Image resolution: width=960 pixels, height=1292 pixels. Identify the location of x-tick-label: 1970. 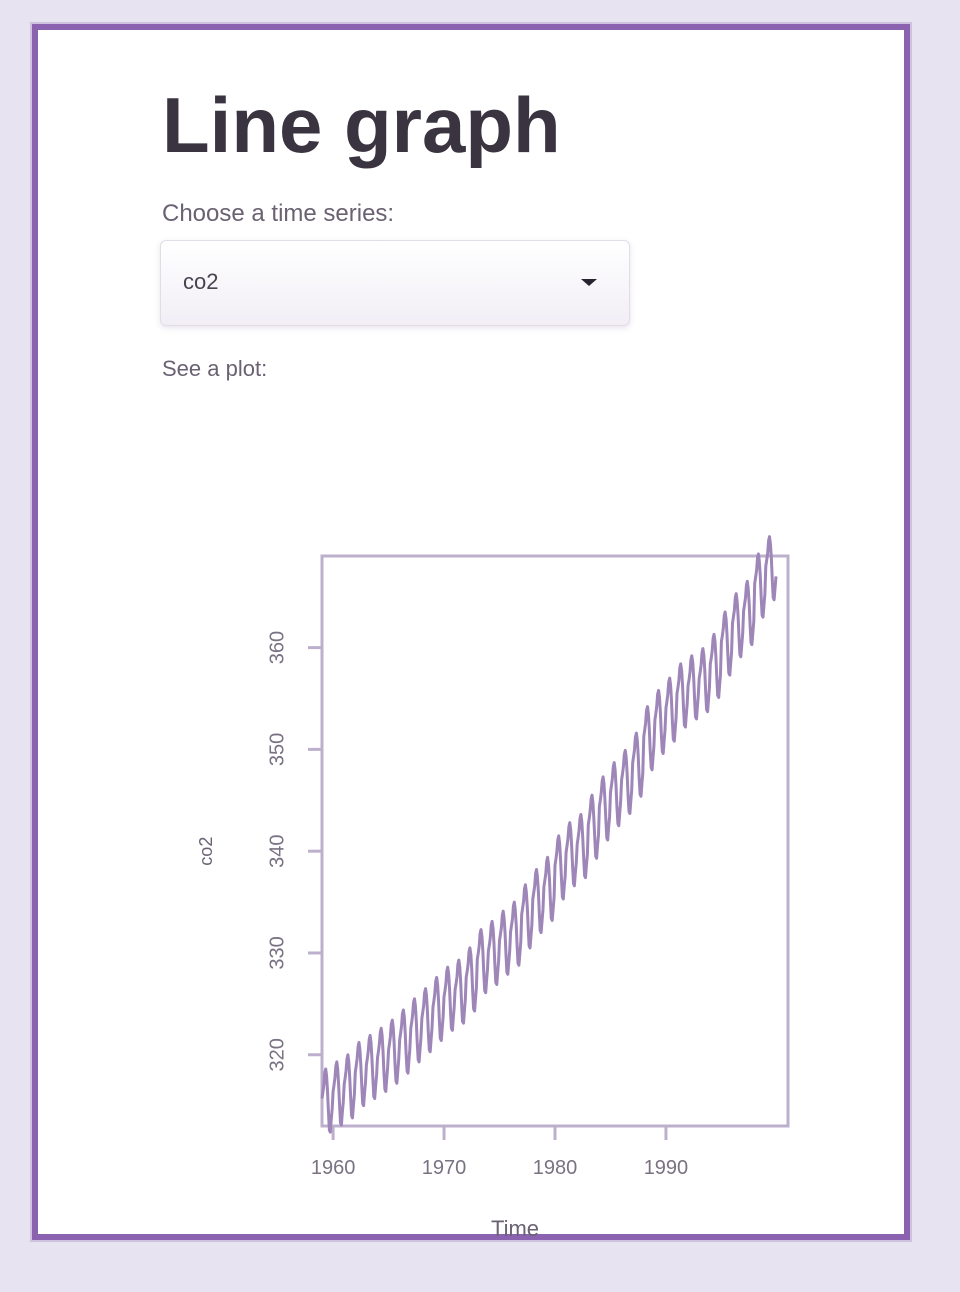
(444, 1168).